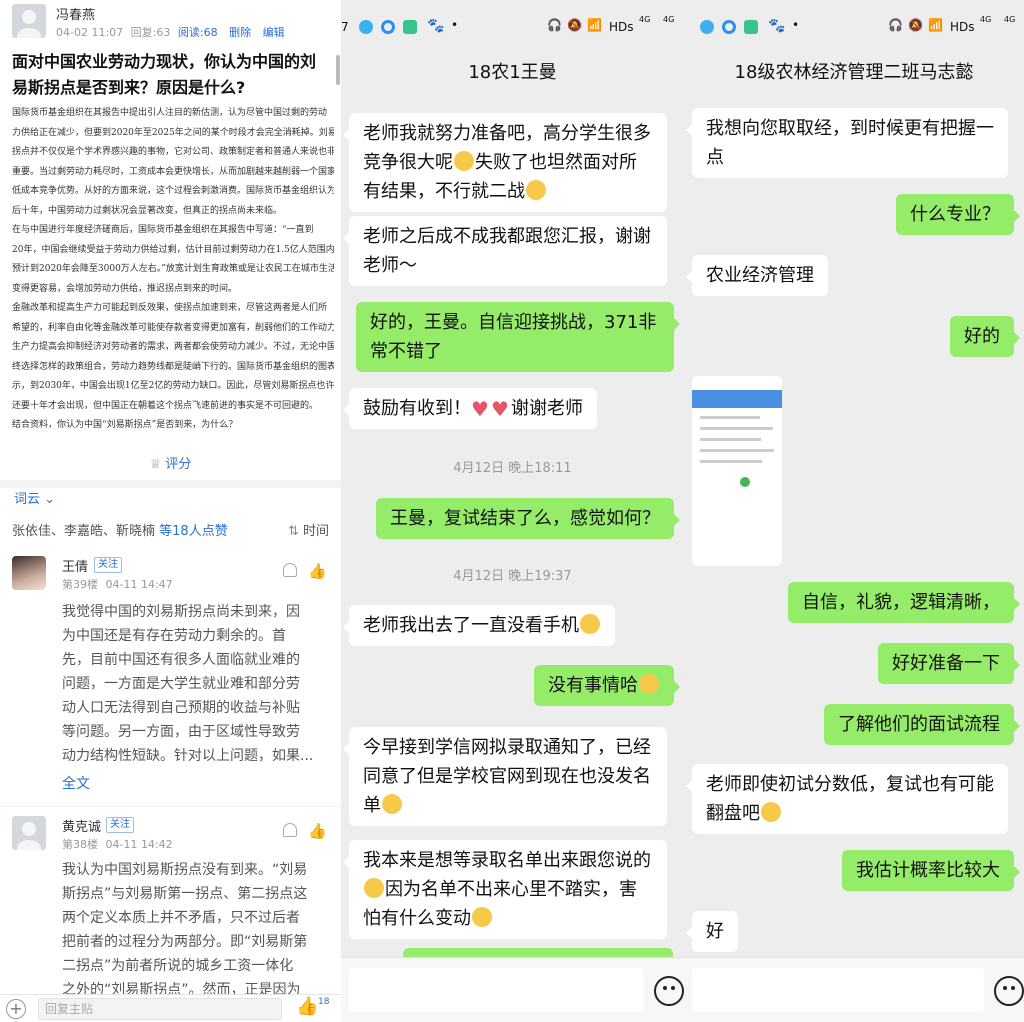 The image size is (1024, 1022). Describe the element at coordinates (949, 663) in the screenshot. I see `message-bubble: 好好准备一下` at that location.